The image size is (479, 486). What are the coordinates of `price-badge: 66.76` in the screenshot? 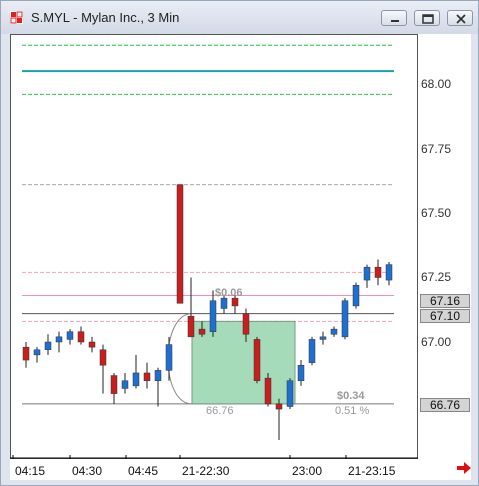 It's located at (445, 405).